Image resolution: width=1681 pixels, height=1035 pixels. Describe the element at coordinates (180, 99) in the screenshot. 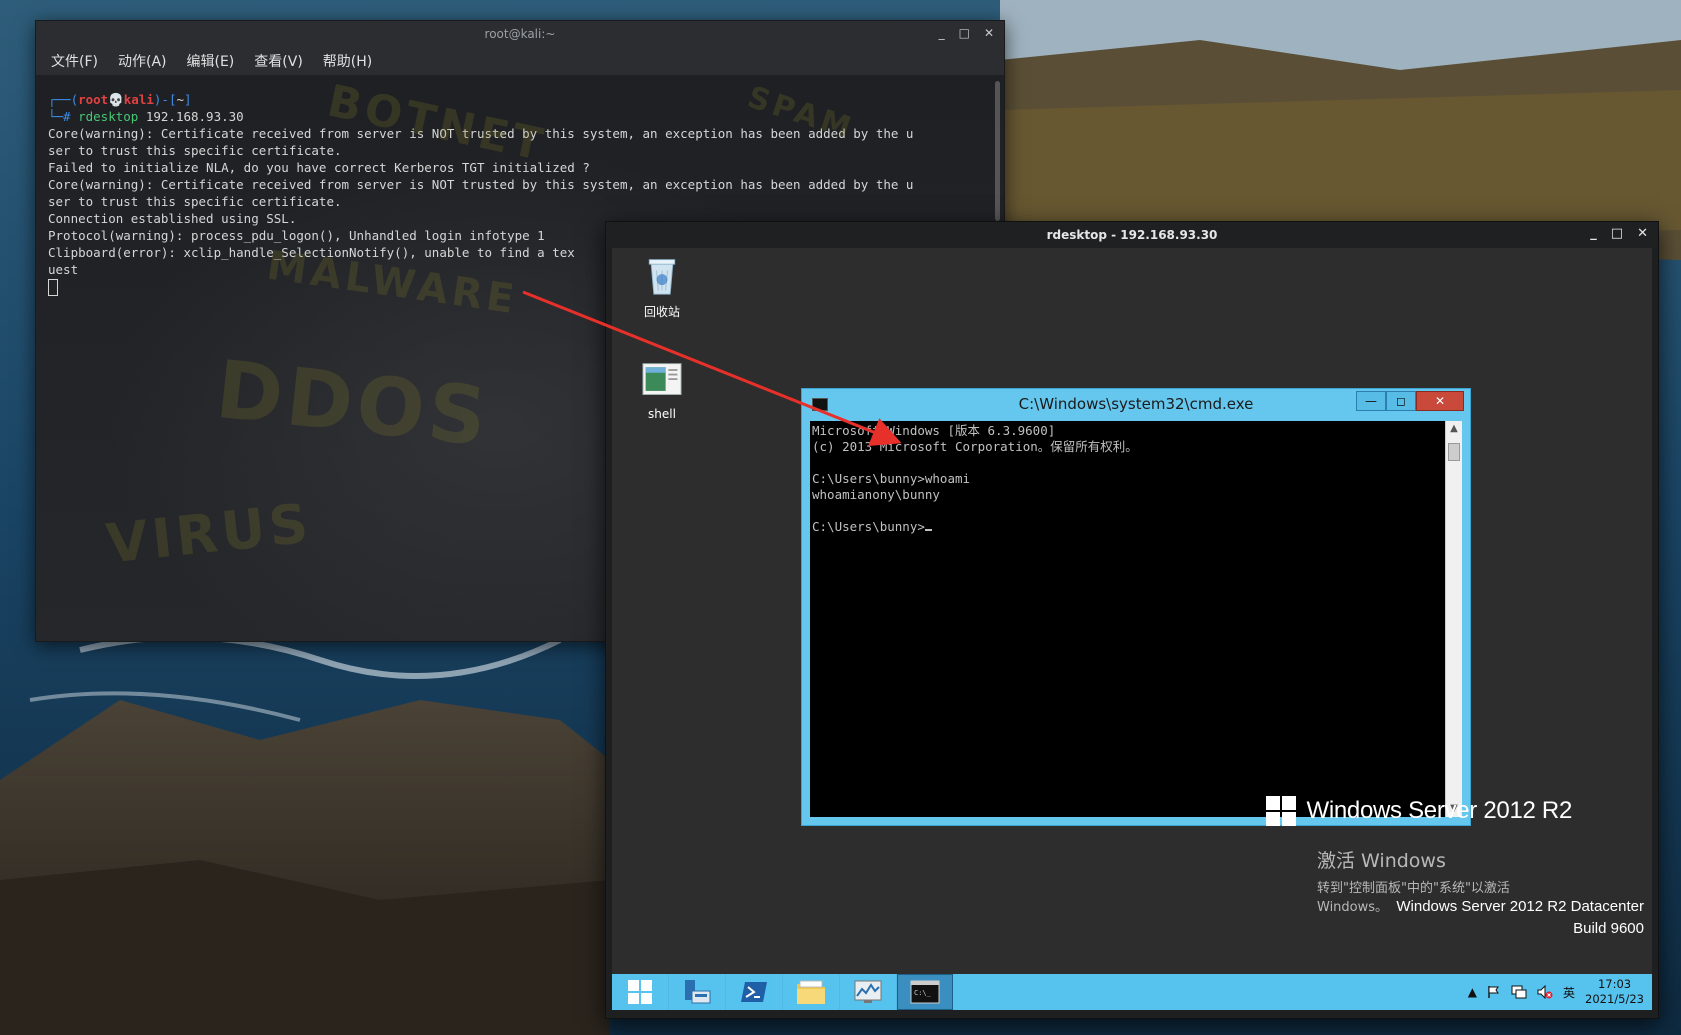

I see `prompt-dir: ~` at that location.